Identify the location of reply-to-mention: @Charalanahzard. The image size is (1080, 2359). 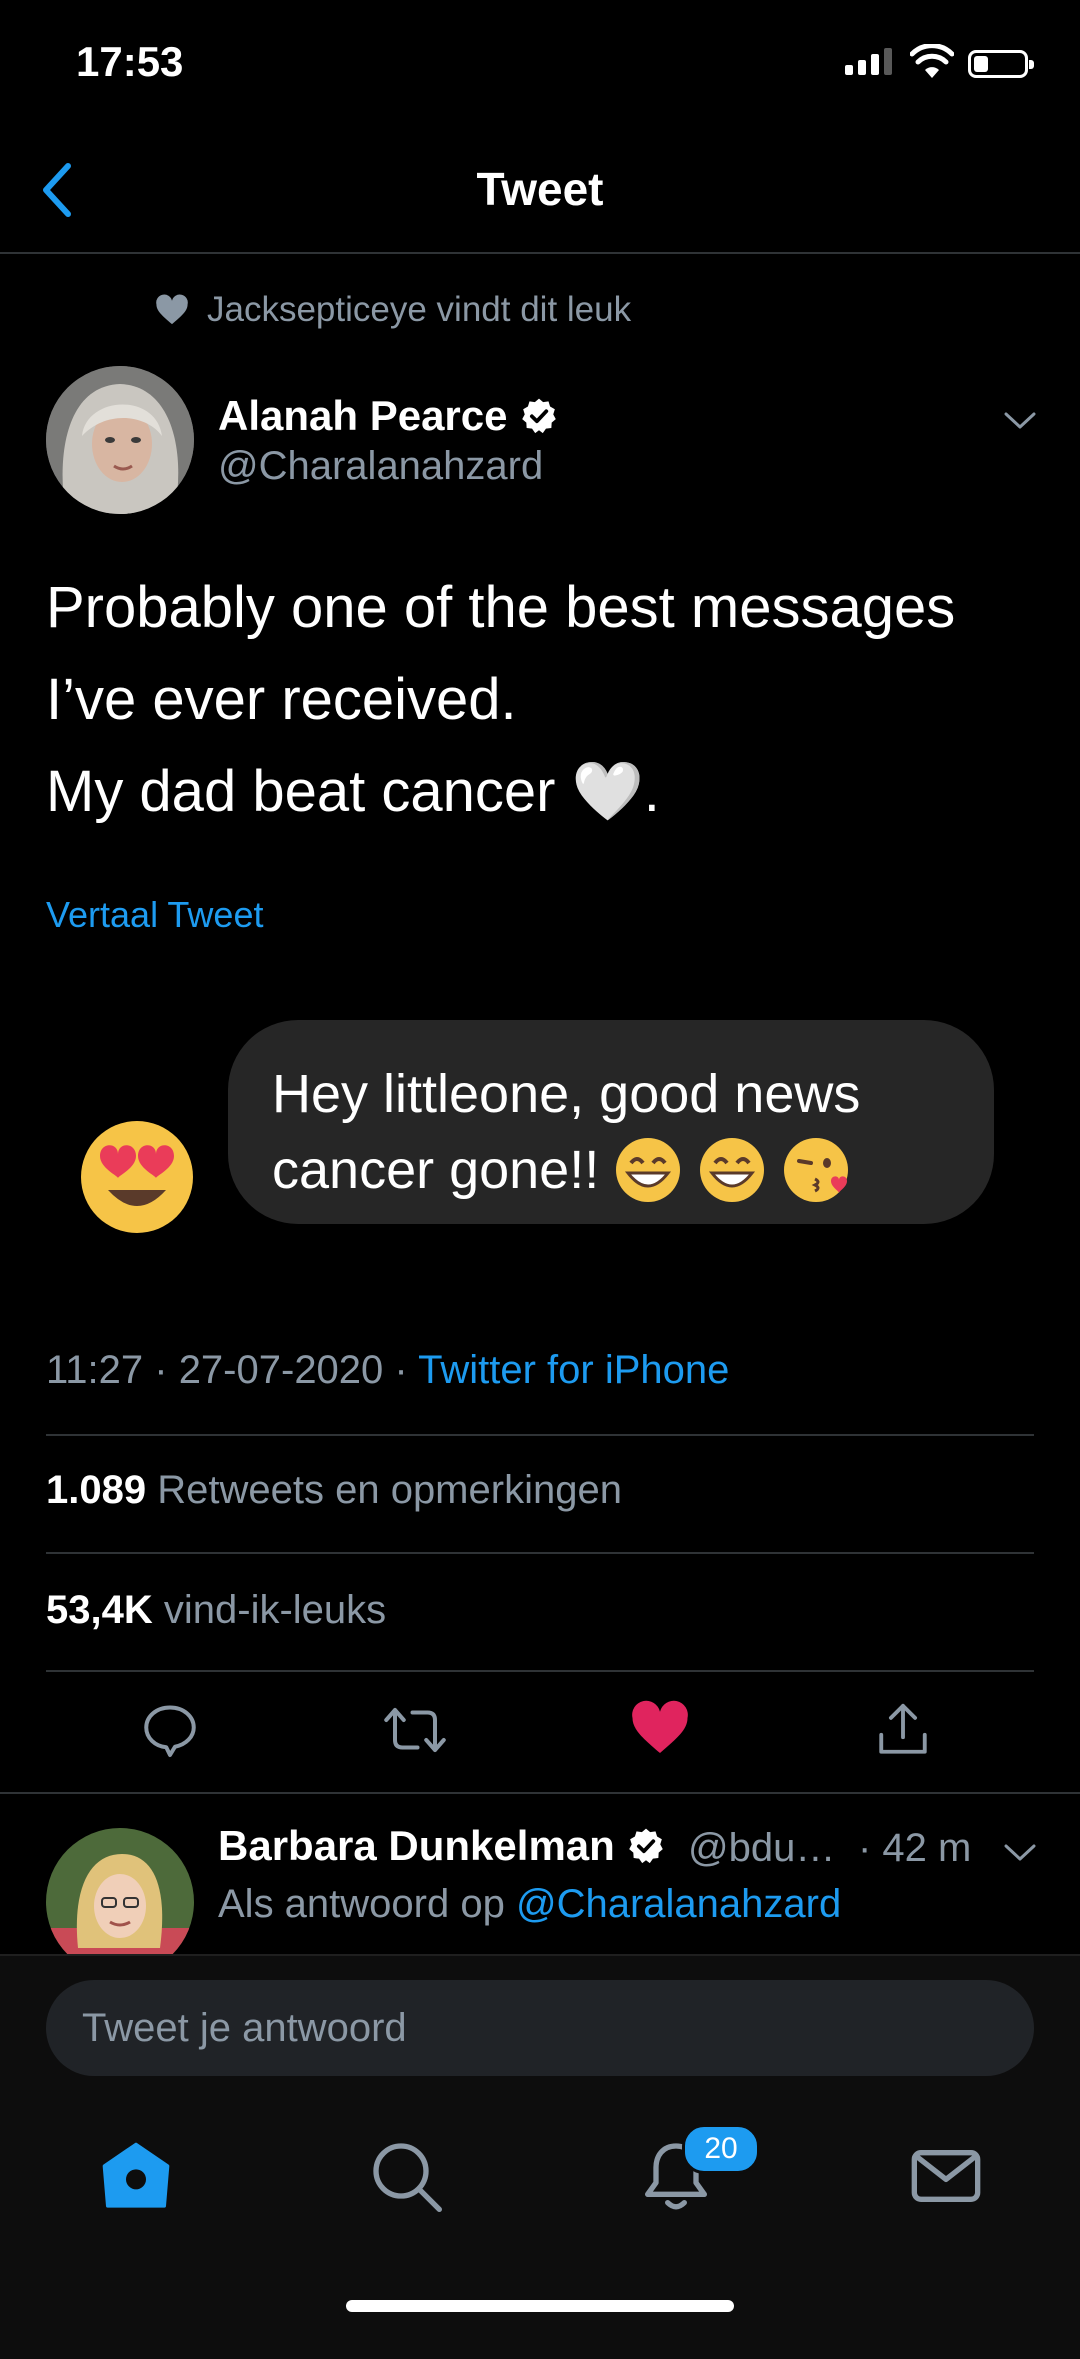
(678, 1904).